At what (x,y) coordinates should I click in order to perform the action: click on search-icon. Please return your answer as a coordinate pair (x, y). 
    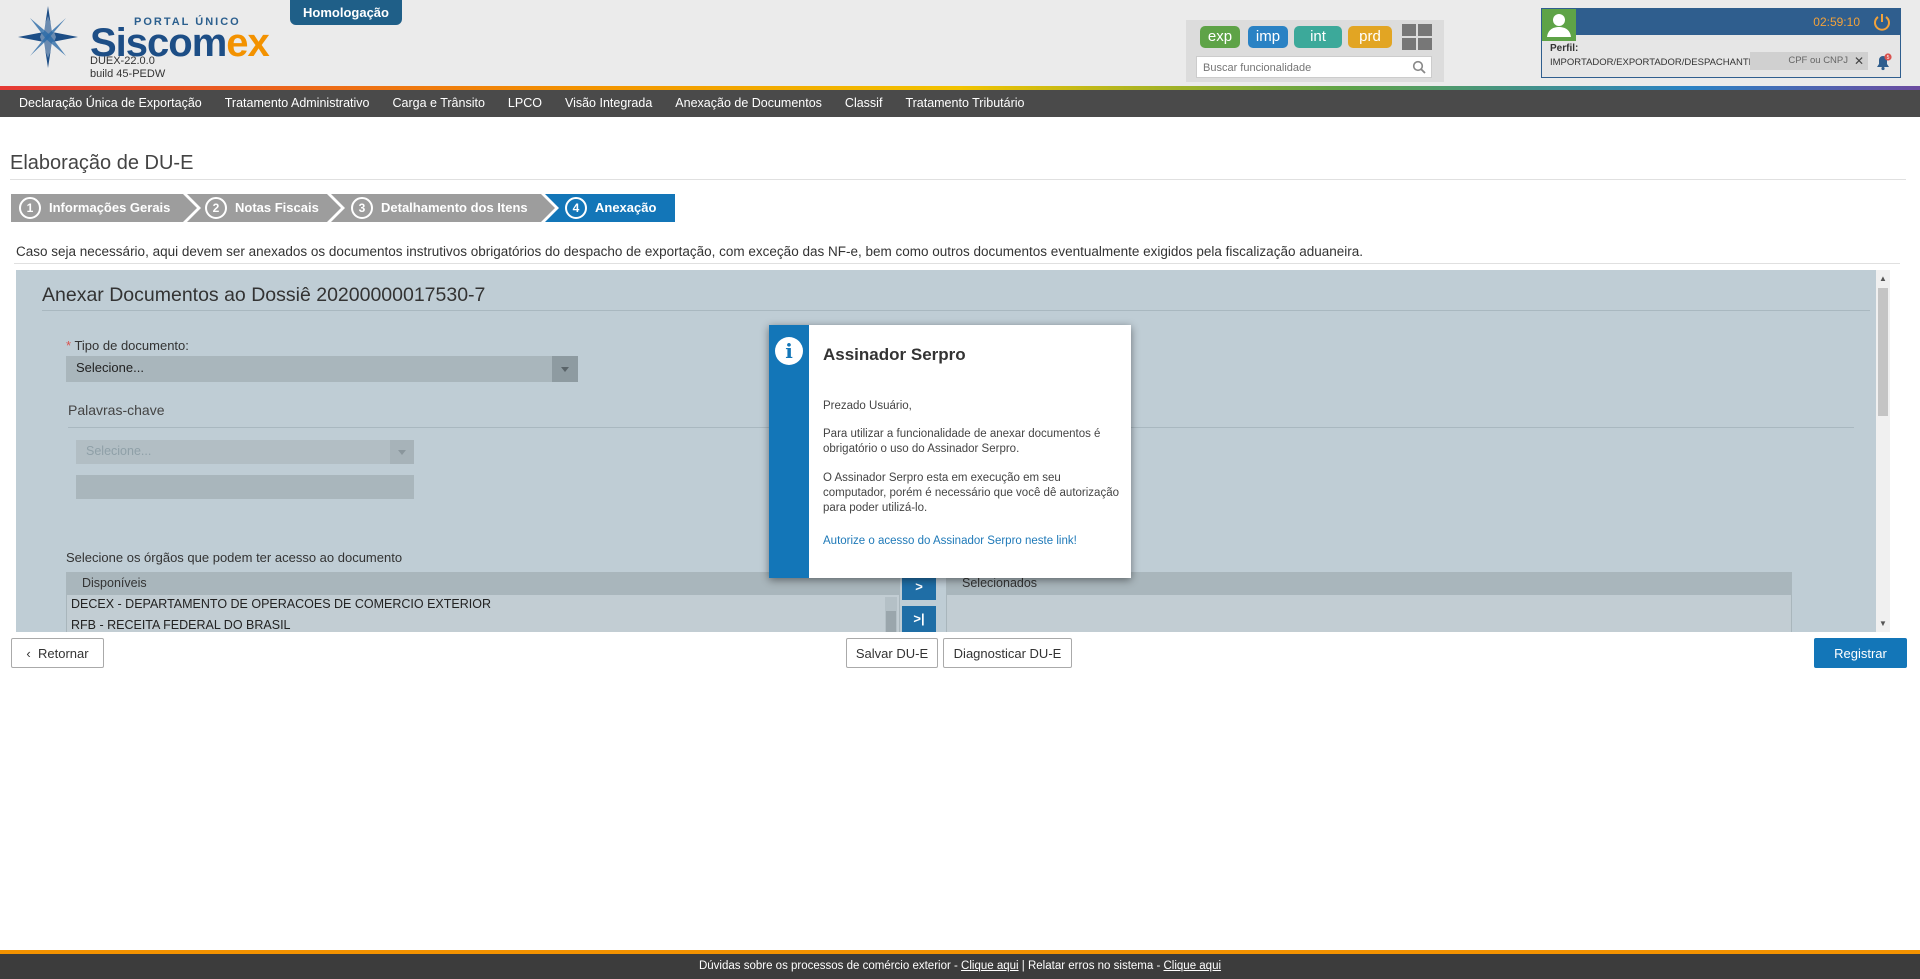
    Looking at the image, I should click on (1419, 67).